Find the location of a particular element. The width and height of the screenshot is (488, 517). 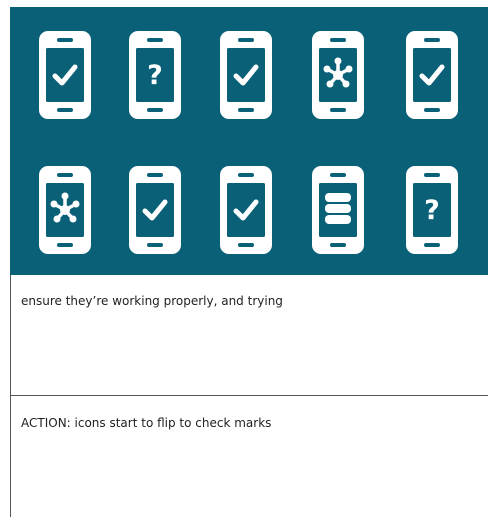

phone-database-icon is located at coordinates (338, 210).